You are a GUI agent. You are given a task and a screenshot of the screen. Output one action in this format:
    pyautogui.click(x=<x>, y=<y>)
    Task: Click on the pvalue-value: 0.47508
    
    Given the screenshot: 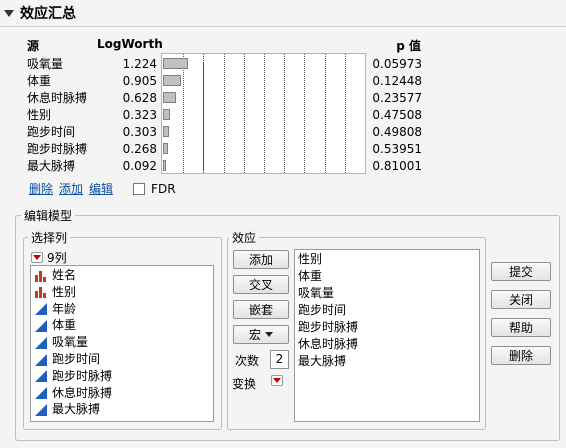 What is the action you would take?
    pyautogui.click(x=397, y=115)
    